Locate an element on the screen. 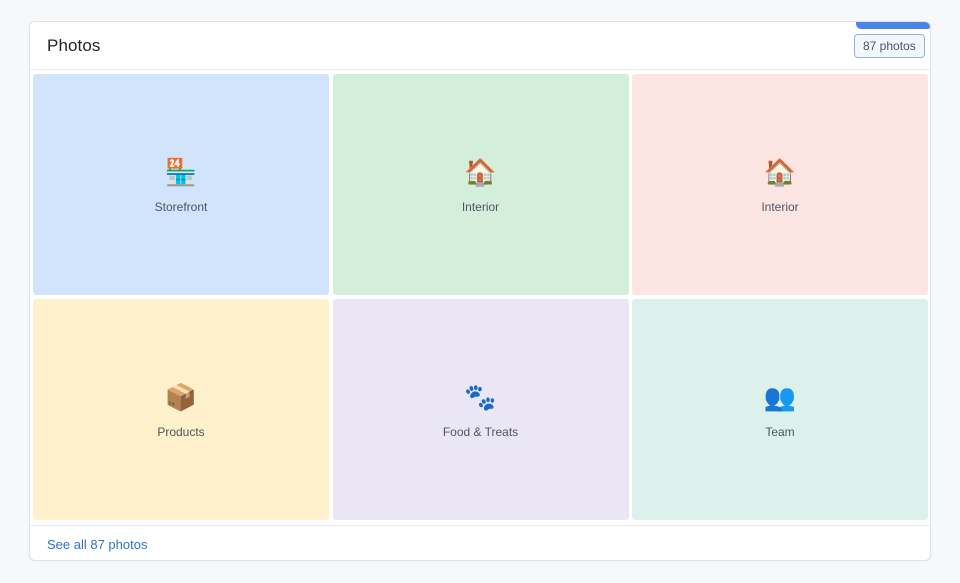 Image resolution: width=960 pixels, height=583 pixels. photo-tile-team: 👥 Team is located at coordinates (780, 409).